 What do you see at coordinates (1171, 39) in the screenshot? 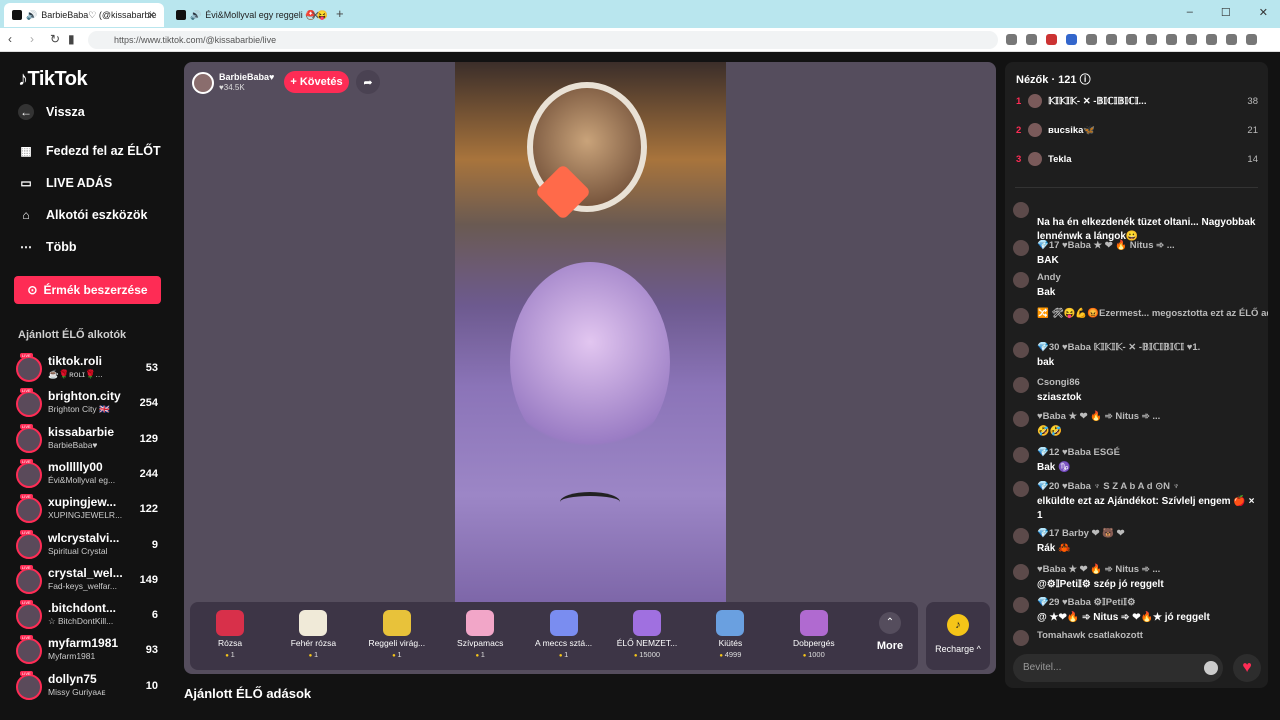
I see `sidebar-icon` at bounding box center [1171, 39].